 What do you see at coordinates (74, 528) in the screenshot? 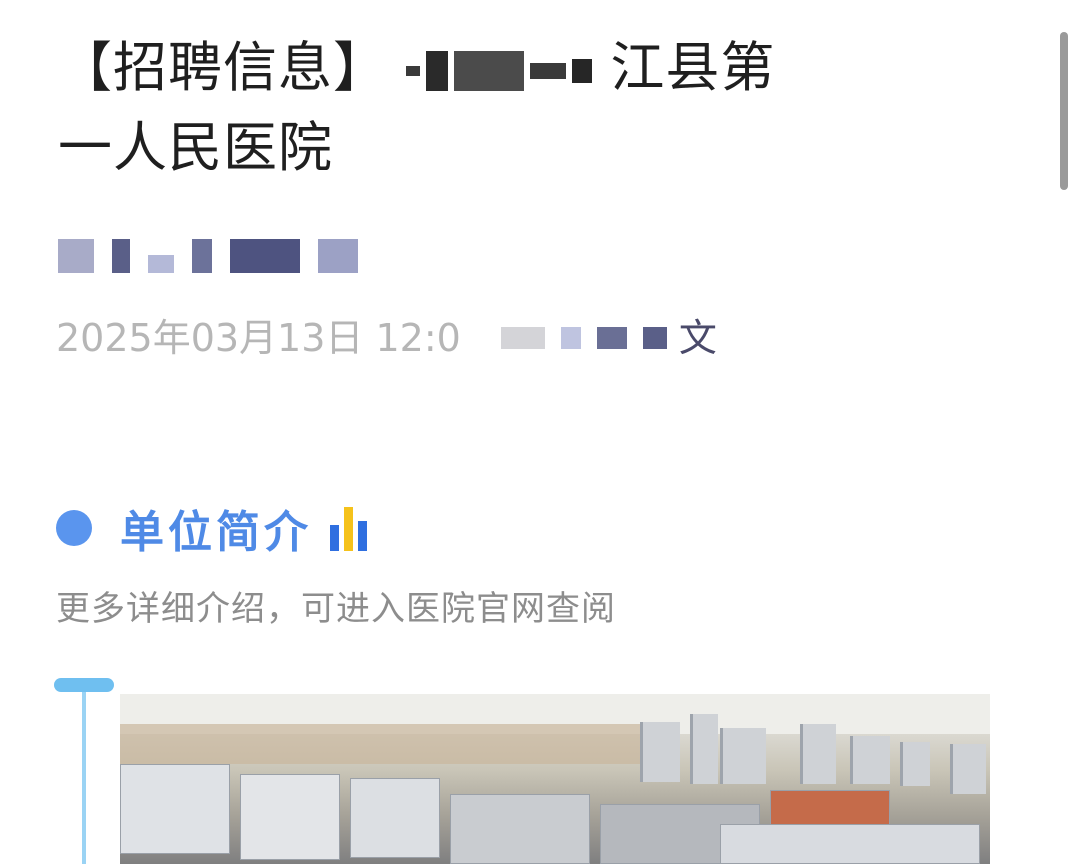
I see `bullet-dot-icon` at bounding box center [74, 528].